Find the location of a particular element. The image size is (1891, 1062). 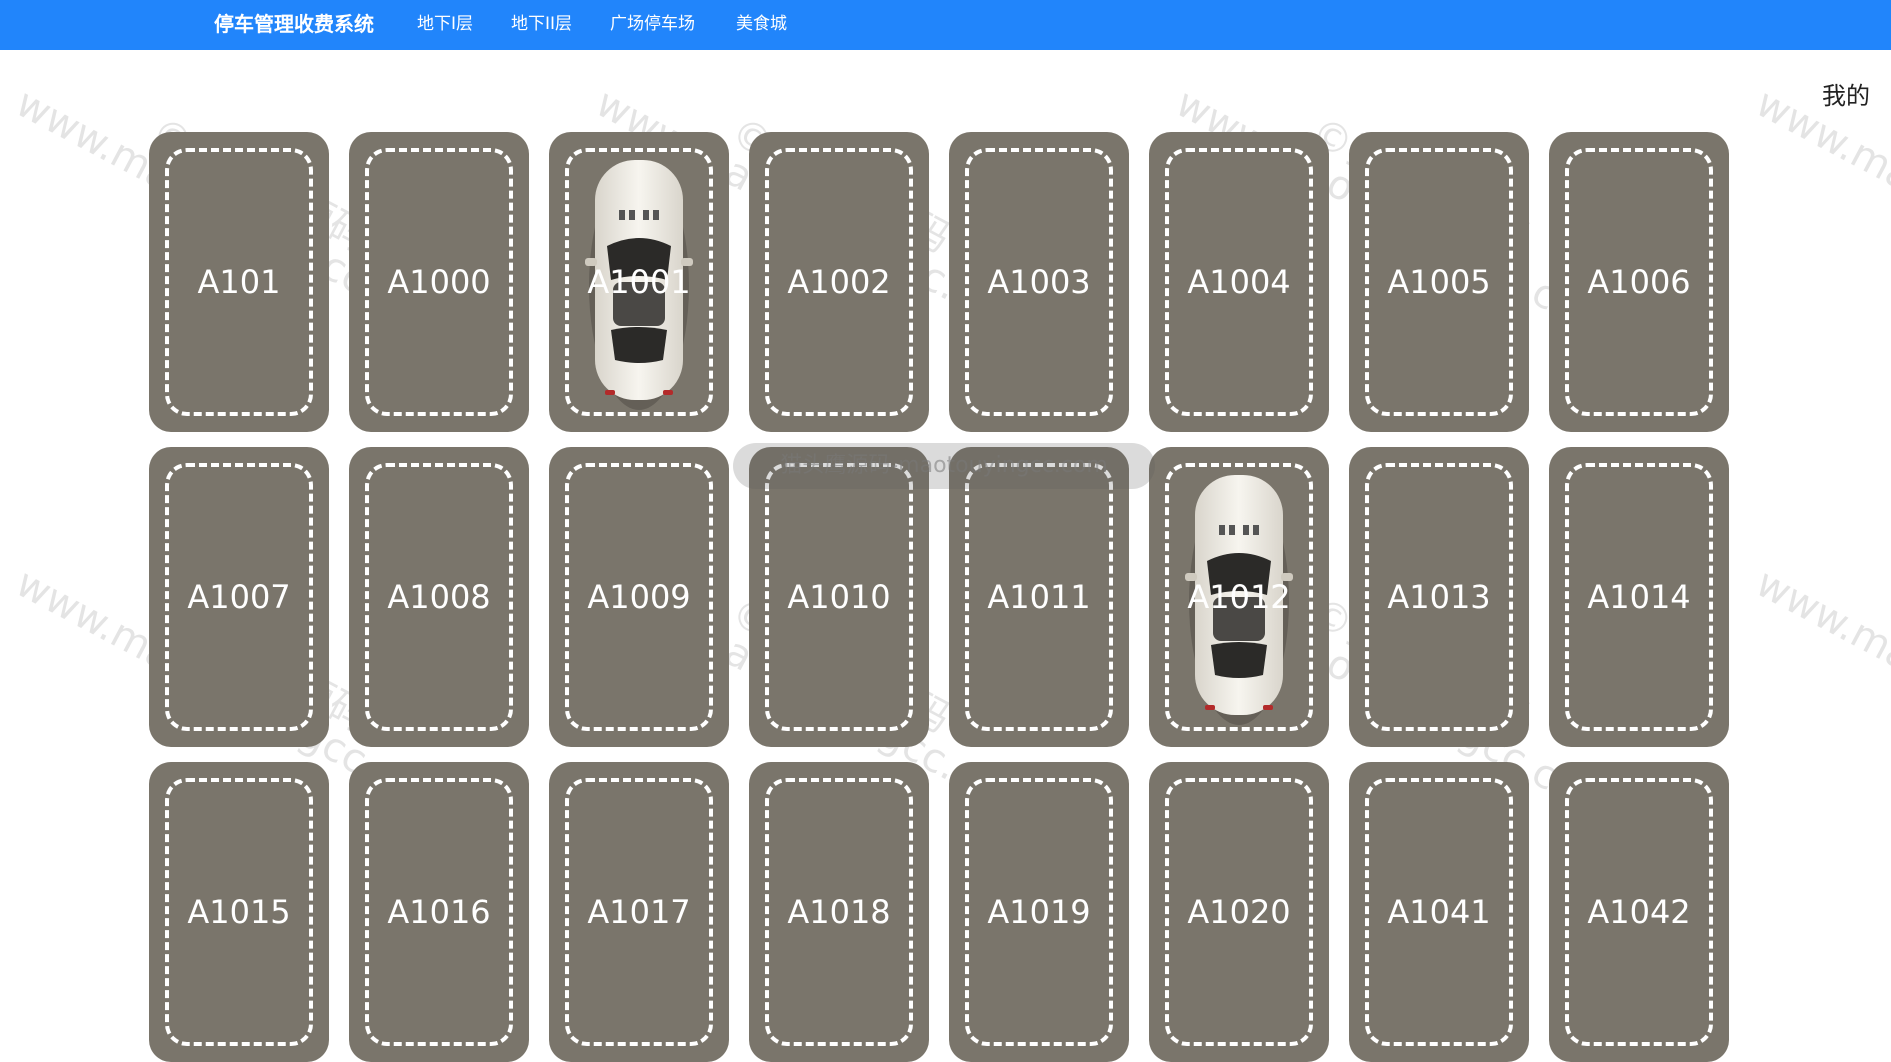

parking-slot: A1009 is located at coordinates (639, 597).